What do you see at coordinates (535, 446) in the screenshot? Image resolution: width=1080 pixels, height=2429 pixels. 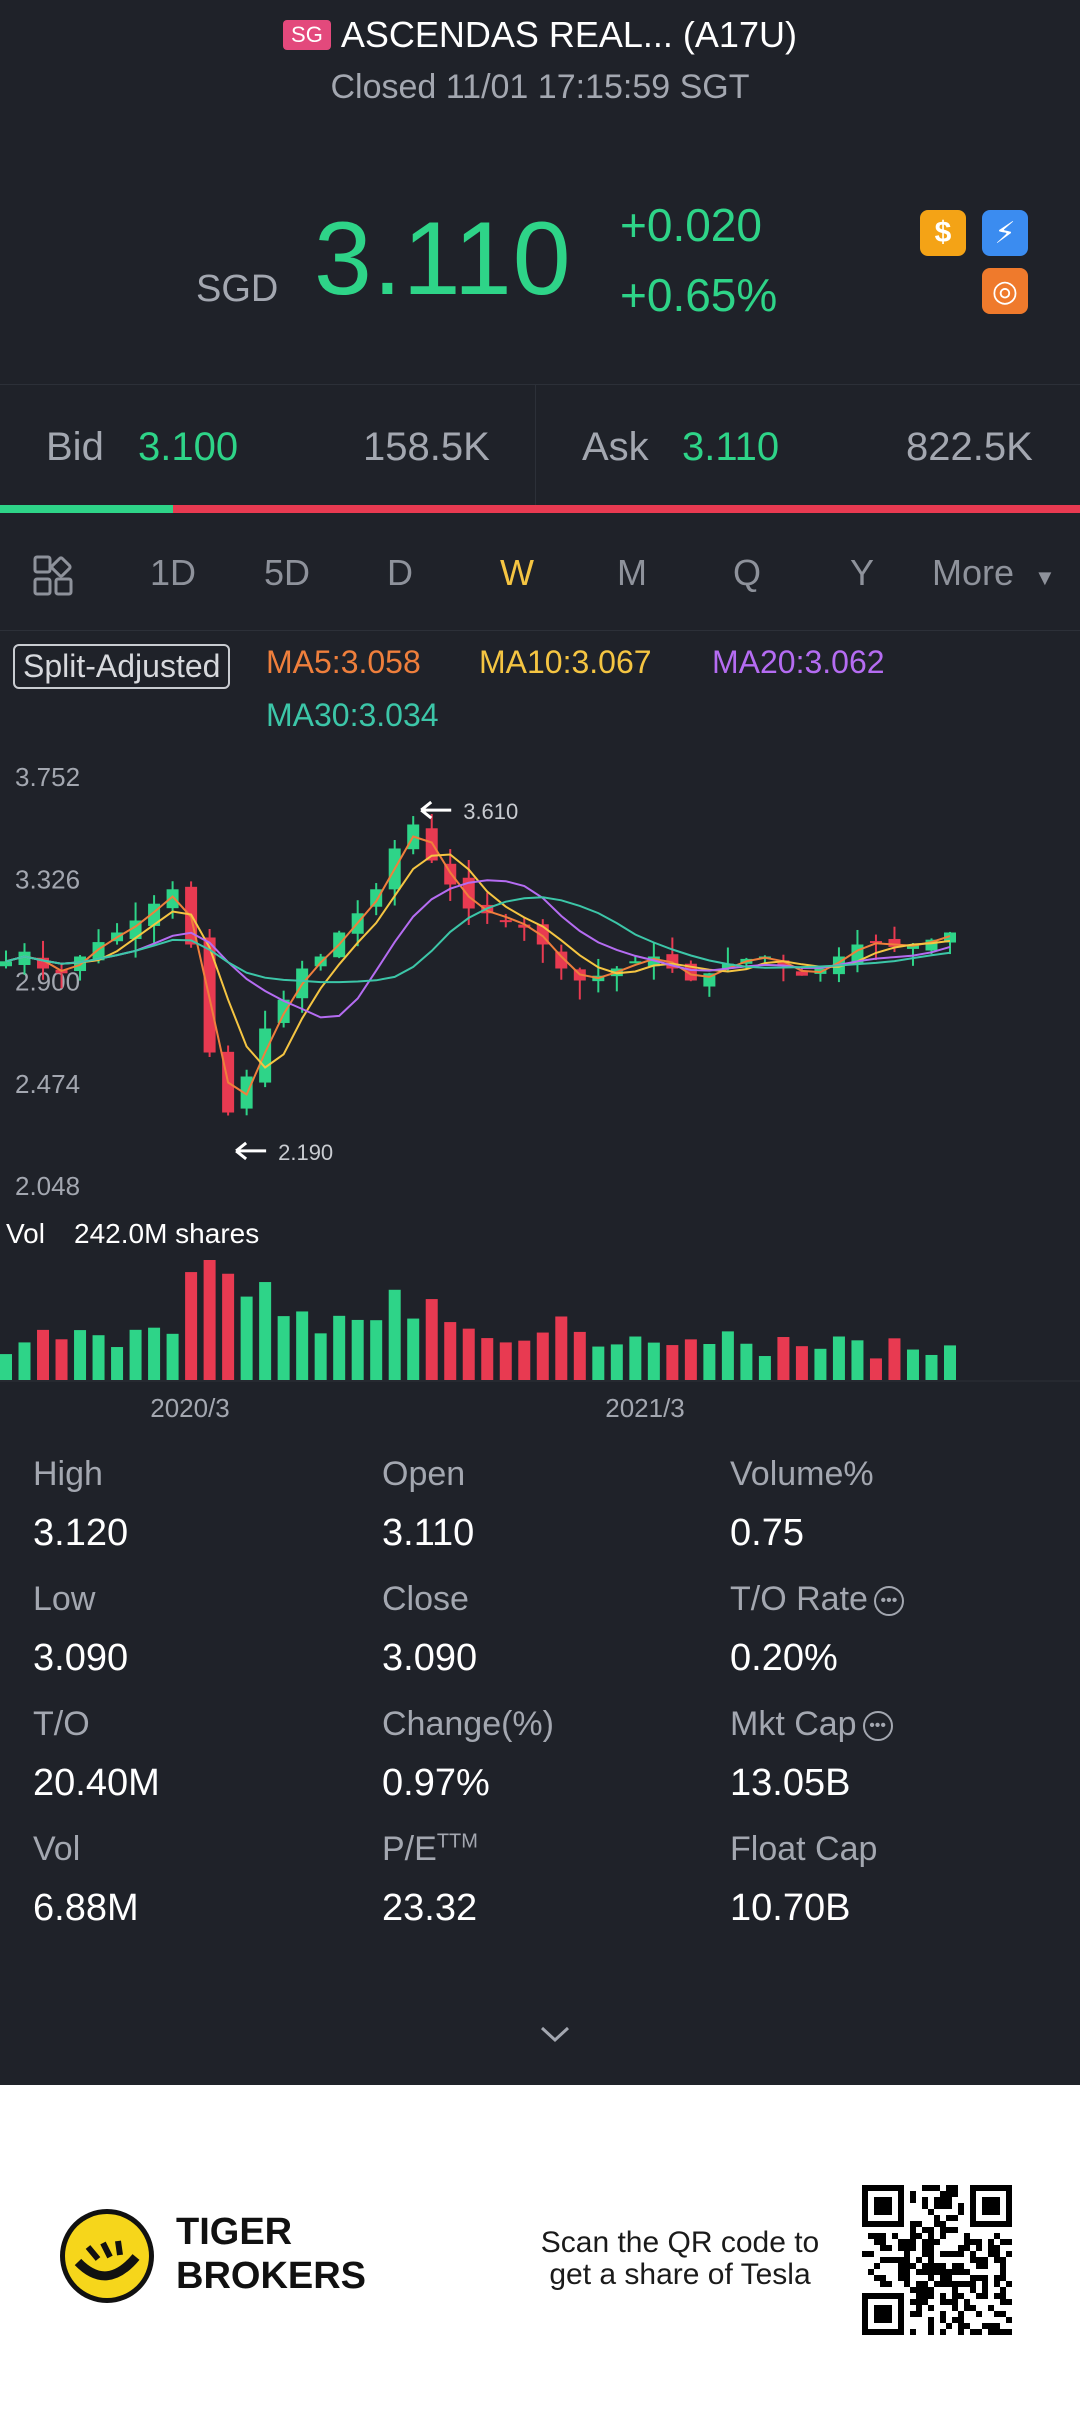 I see `bid-ask-divider` at bounding box center [535, 446].